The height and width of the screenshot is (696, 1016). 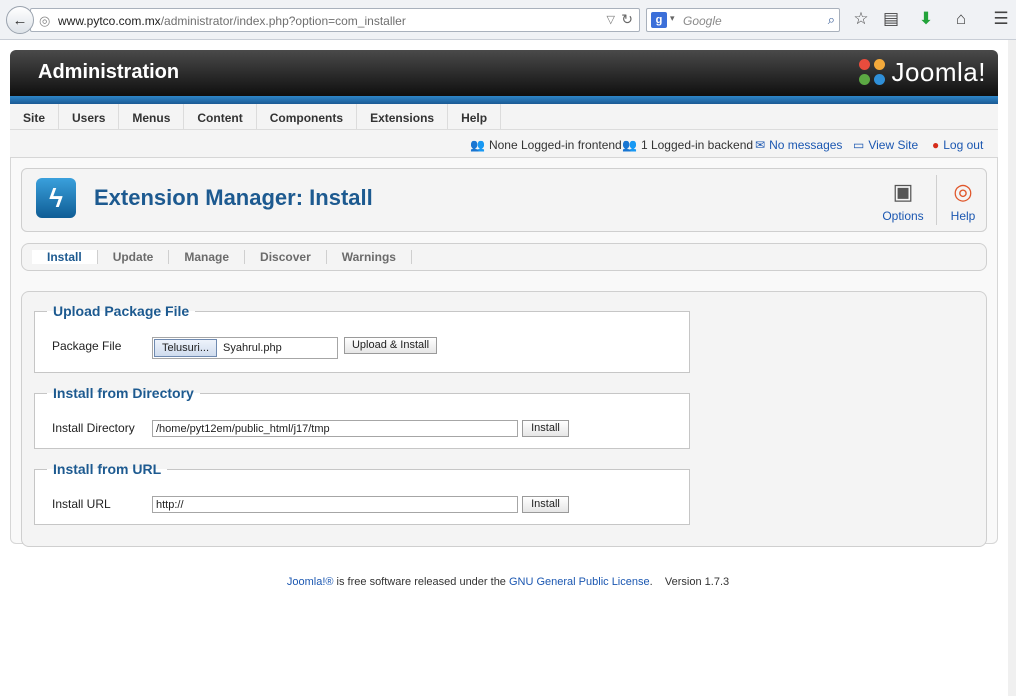 I want to click on version-text: Version 1.7.3, so click(x=697, y=582).